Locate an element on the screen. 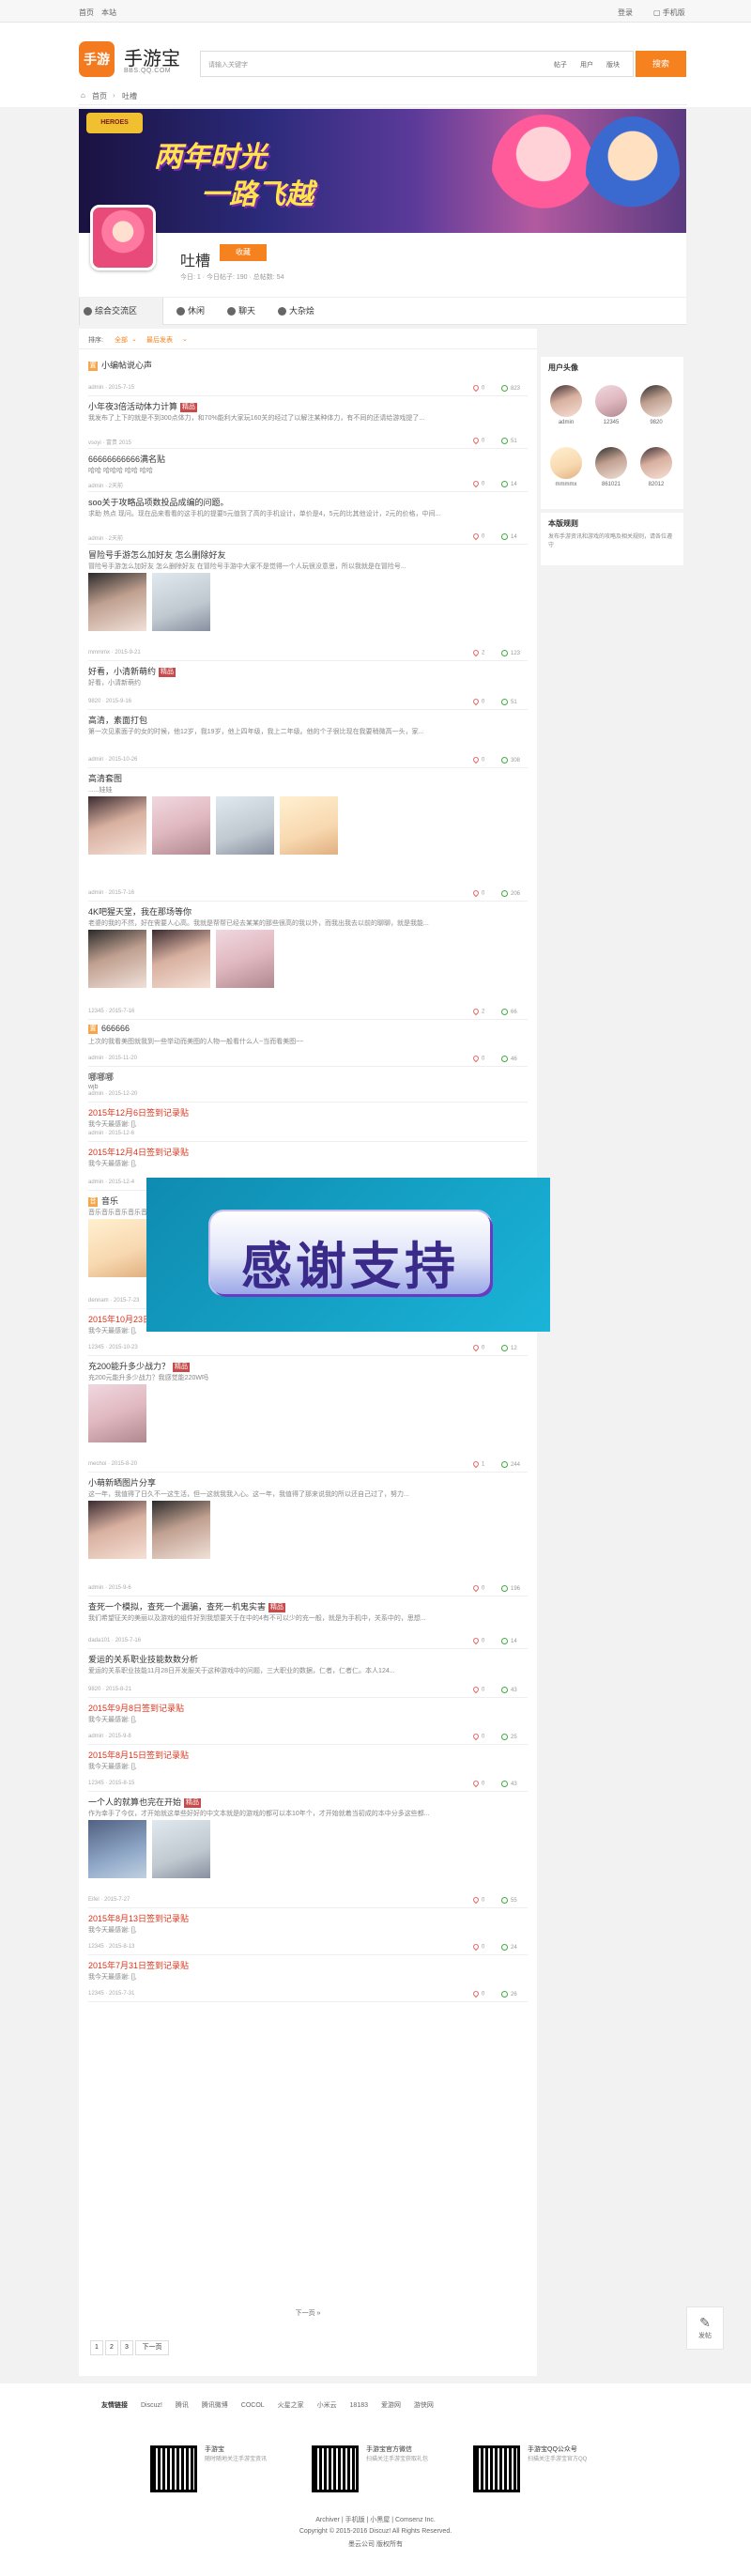  thread-title: 哪哪哪 is located at coordinates (101, 1077).